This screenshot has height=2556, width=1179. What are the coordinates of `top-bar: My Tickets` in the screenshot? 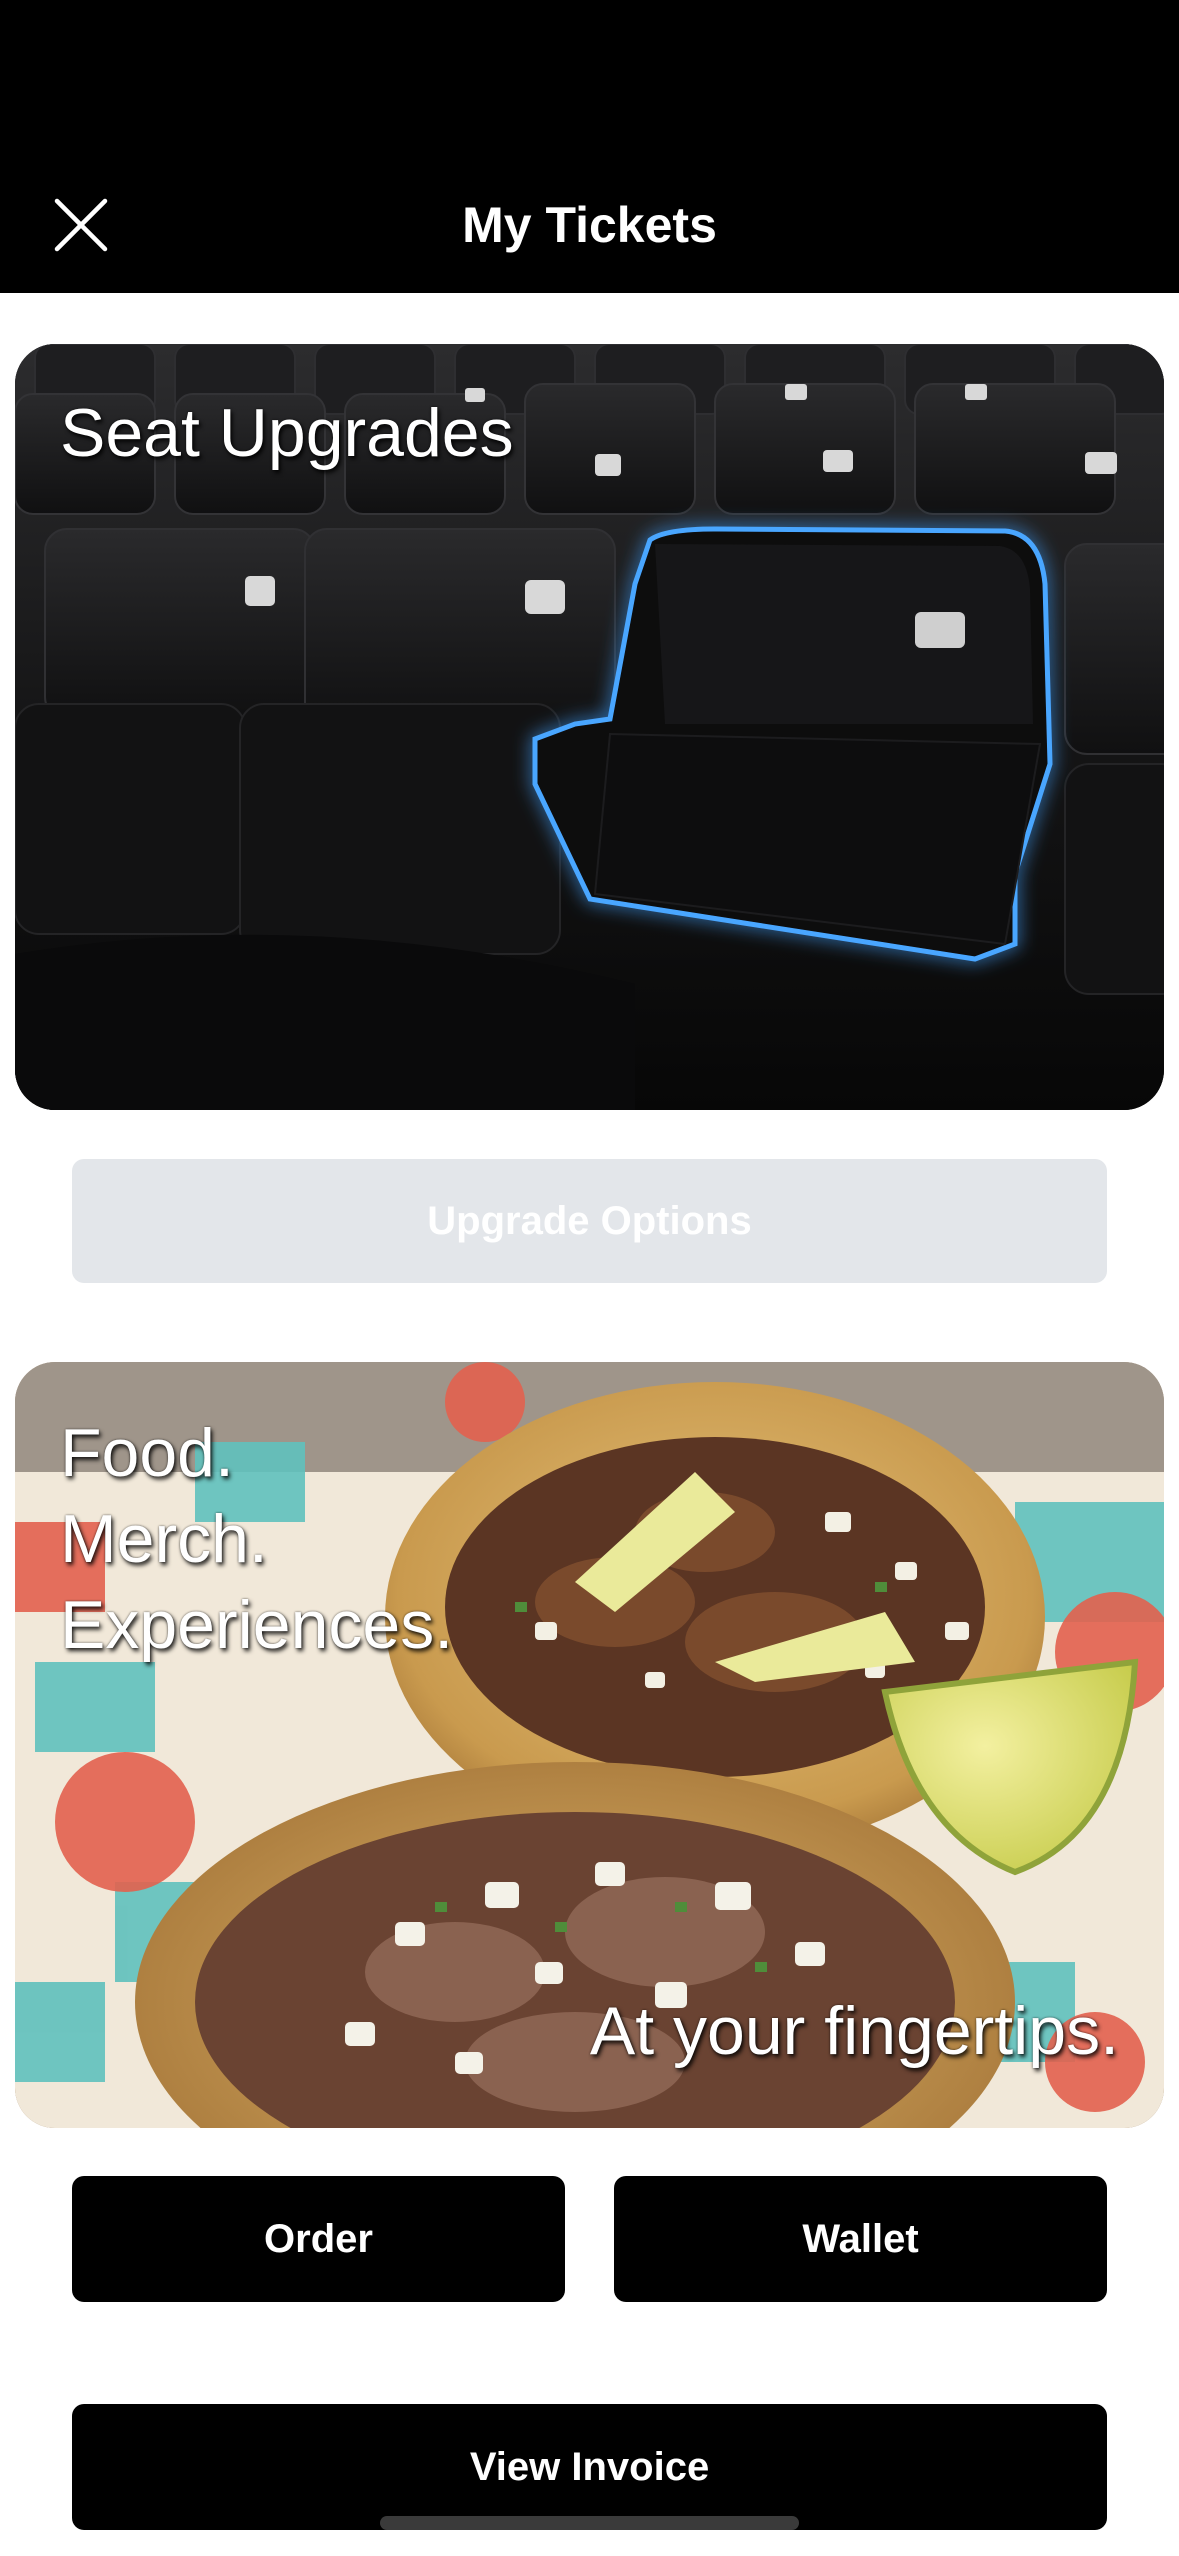 It's located at (589, 146).